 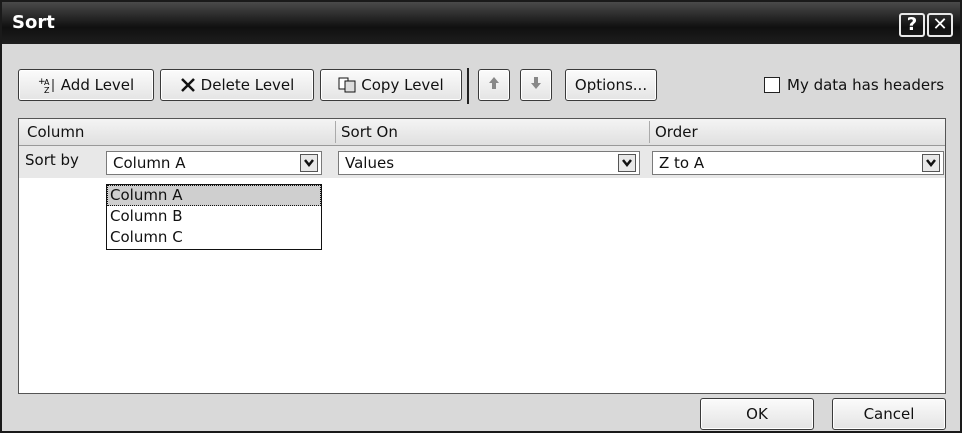 I want to click on sort-level-row: Sort by Column A Values Z to A, so click(x=482, y=162).